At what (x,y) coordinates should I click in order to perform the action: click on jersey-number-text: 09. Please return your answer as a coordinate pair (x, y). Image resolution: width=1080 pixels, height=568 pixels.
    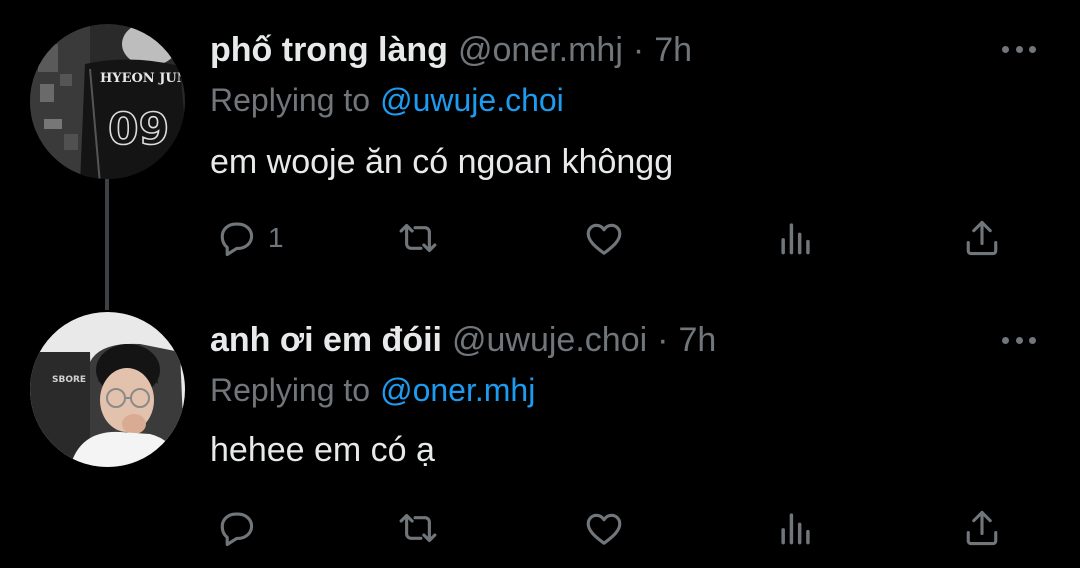
    Looking at the image, I should click on (138, 129).